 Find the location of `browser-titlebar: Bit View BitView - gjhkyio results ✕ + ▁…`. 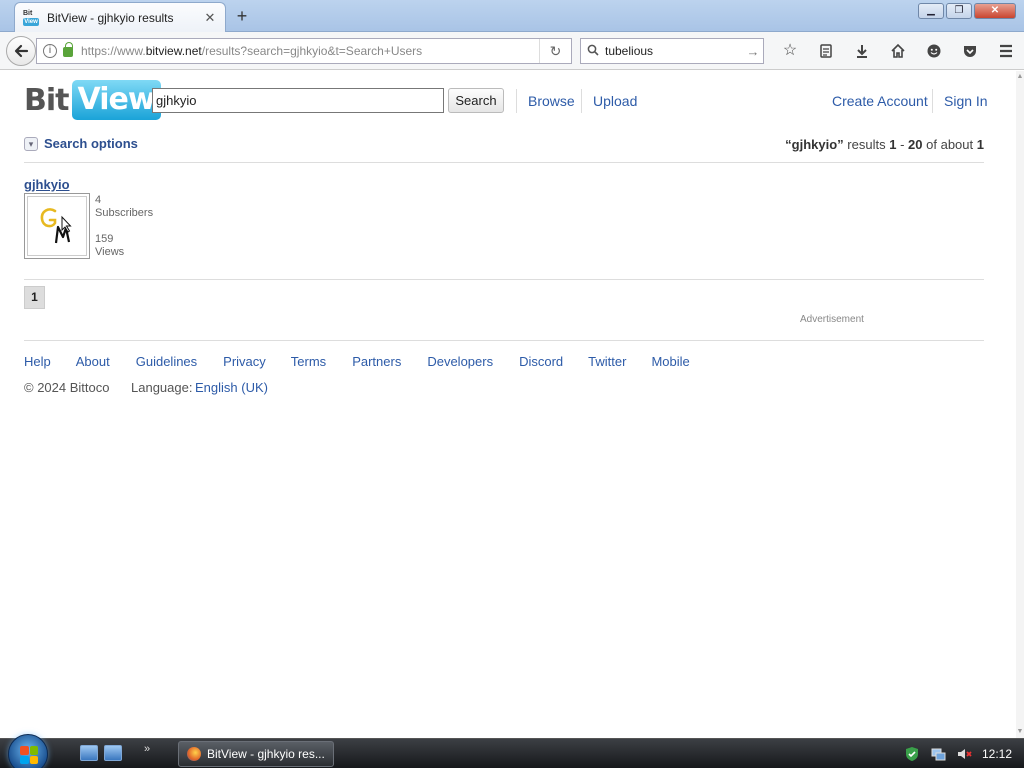

browser-titlebar: Bit View BitView - gjhkyio results ✕ + ▁… is located at coordinates (512, 16).